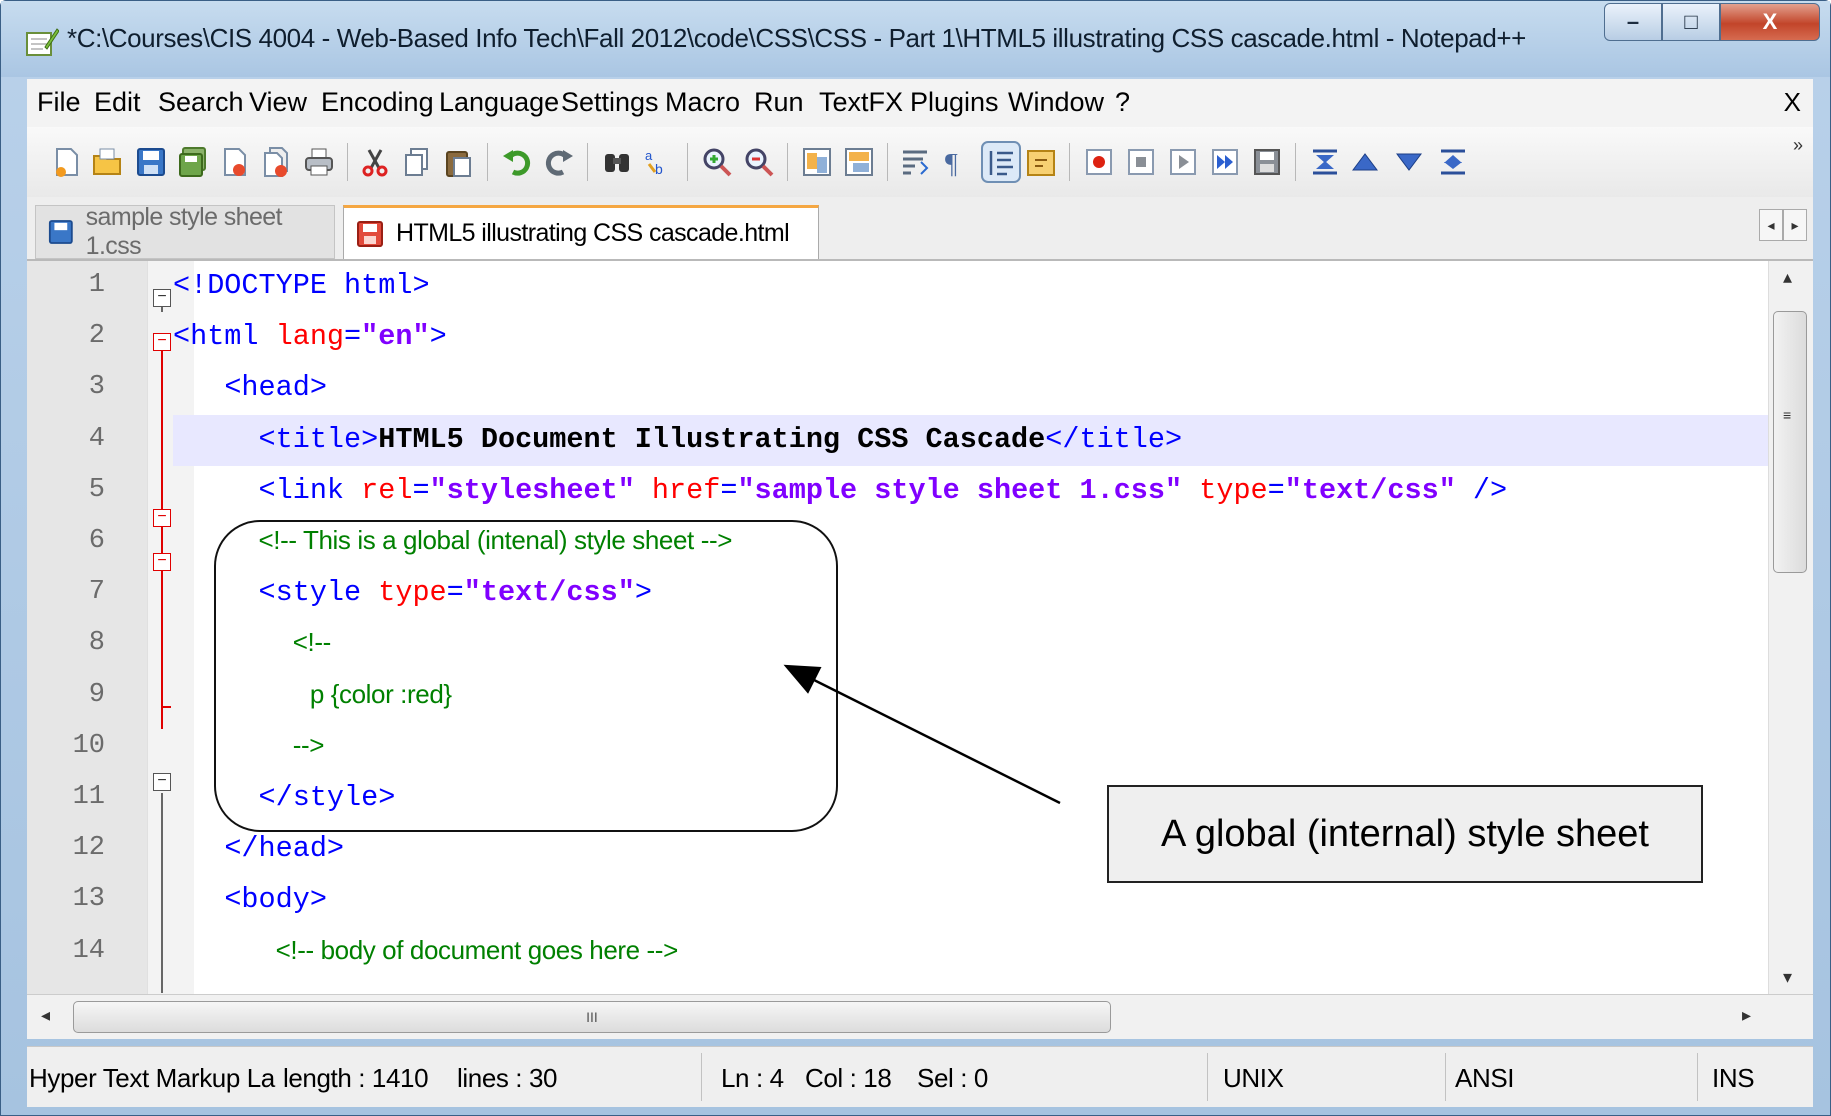  What do you see at coordinates (417, 162) in the screenshot?
I see `copy-icon` at bounding box center [417, 162].